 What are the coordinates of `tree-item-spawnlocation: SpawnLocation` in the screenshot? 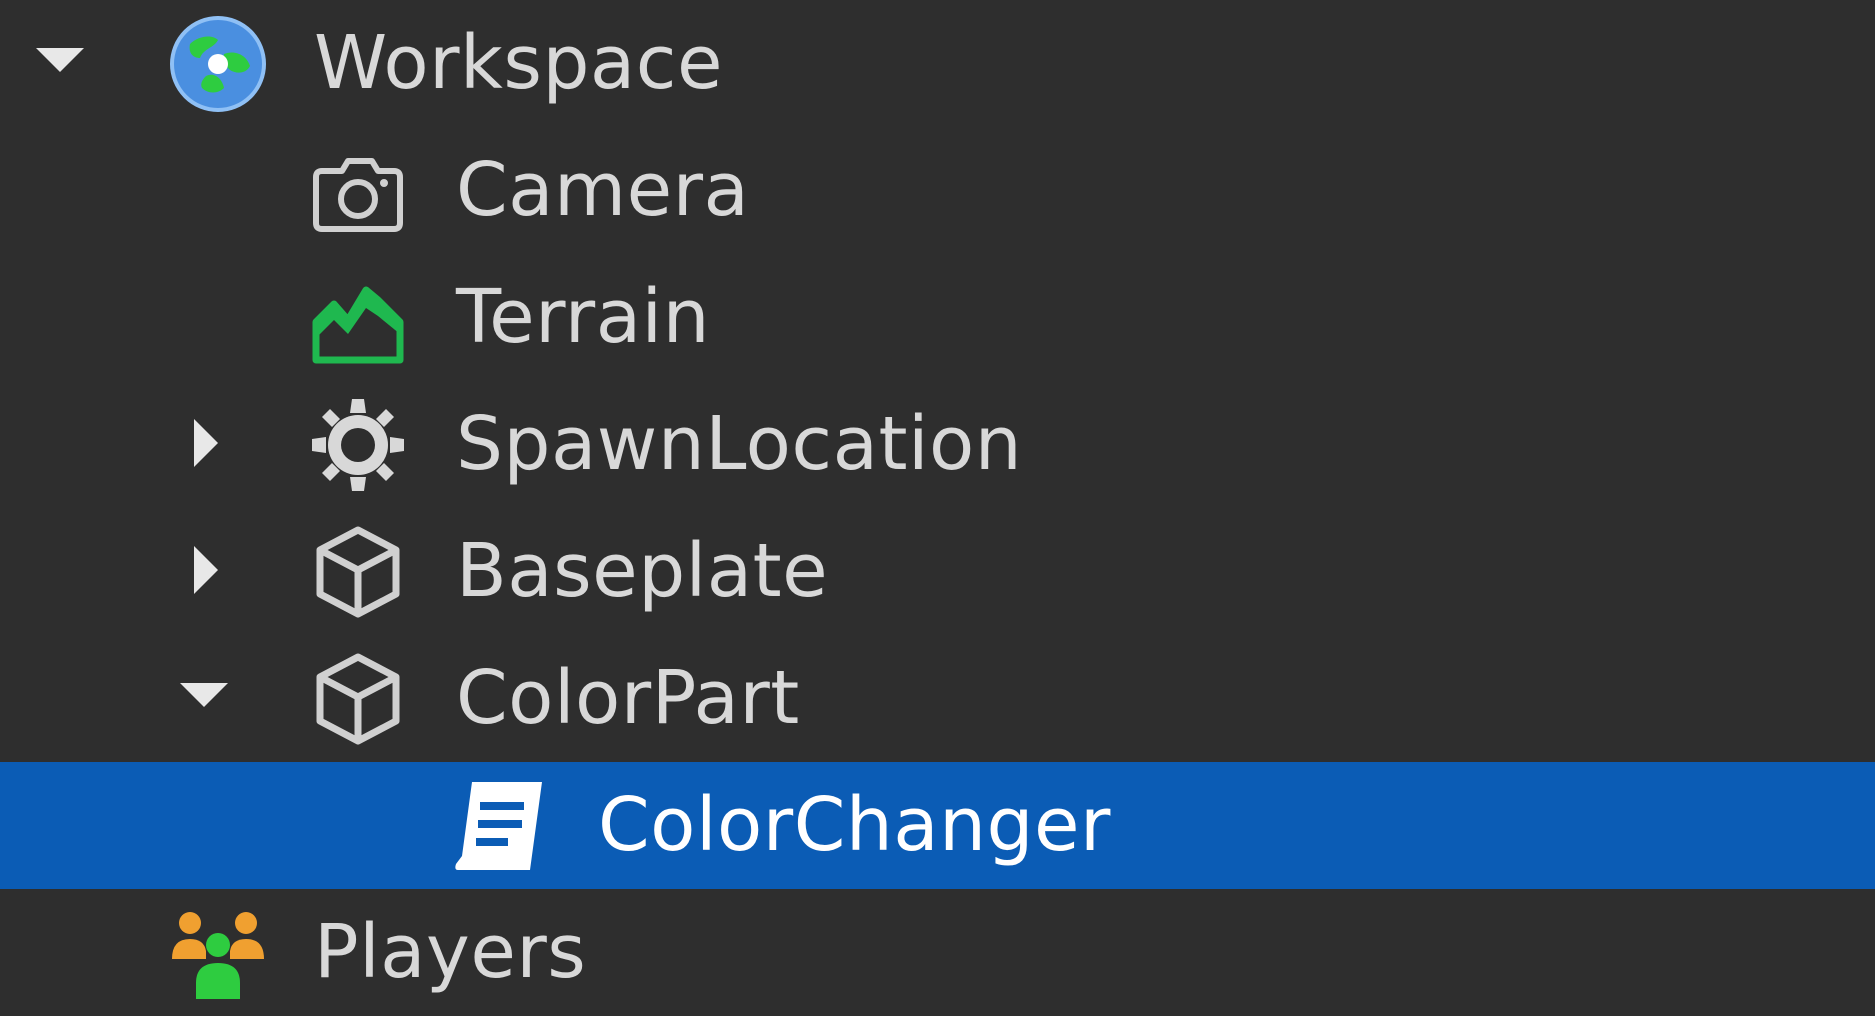 It's located at (937, 444).